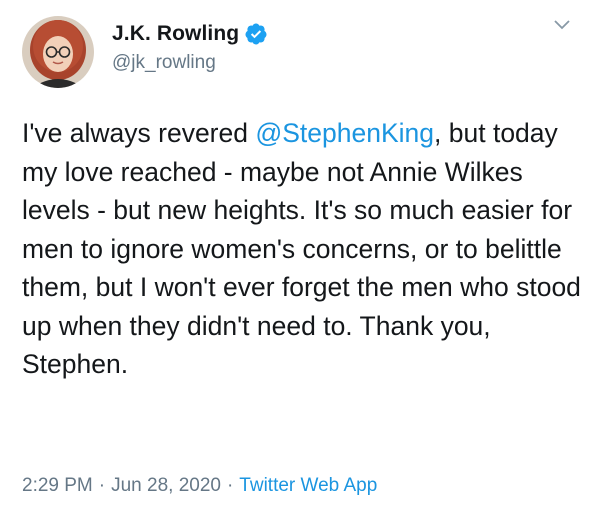  I want to click on tweet-date: Jun 28, 2020, so click(166, 486).